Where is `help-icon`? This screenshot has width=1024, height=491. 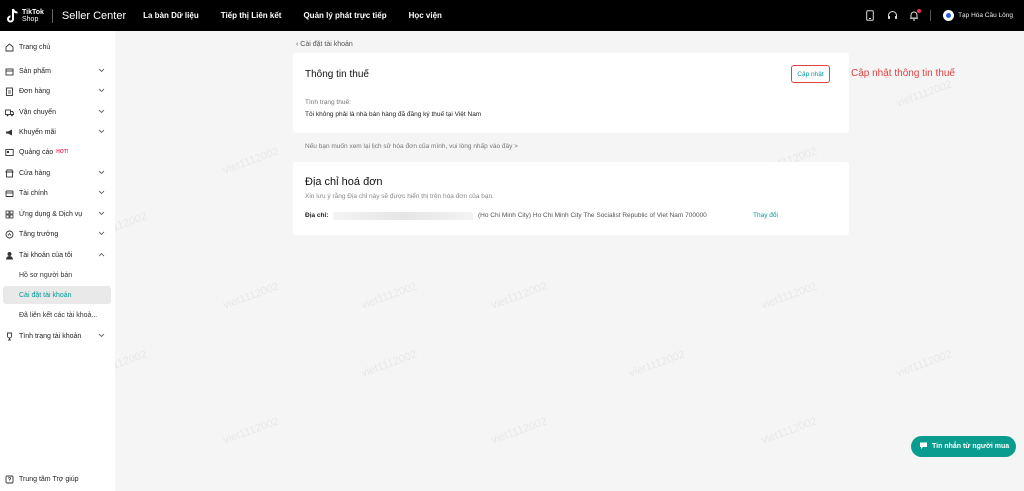 help-icon is located at coordinates (9, 479).